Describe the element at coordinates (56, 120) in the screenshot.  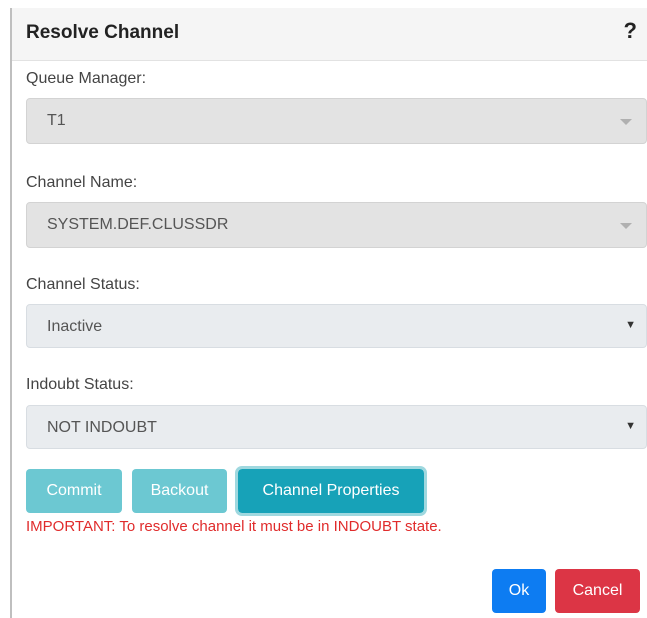
I see `queue-manager-value: T1` at that location.